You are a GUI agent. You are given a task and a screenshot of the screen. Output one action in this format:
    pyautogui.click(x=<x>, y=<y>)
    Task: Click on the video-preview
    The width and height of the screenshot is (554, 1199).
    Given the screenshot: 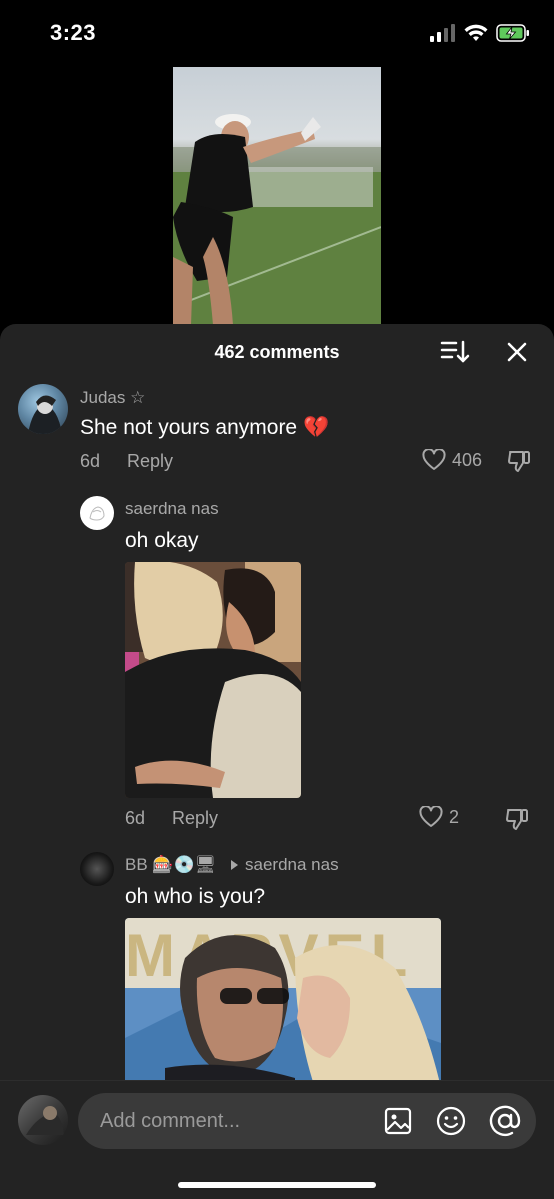 What is the action you would take?
    pyautogui.click(x=277, y=196)
    